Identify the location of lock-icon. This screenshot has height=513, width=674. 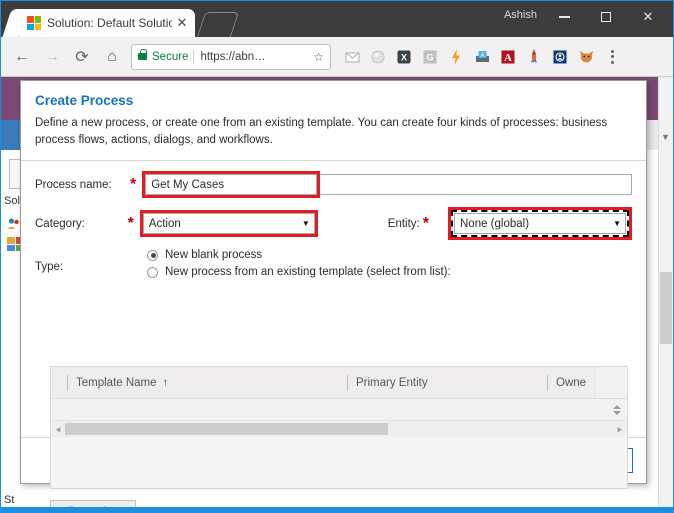
(142, 54).